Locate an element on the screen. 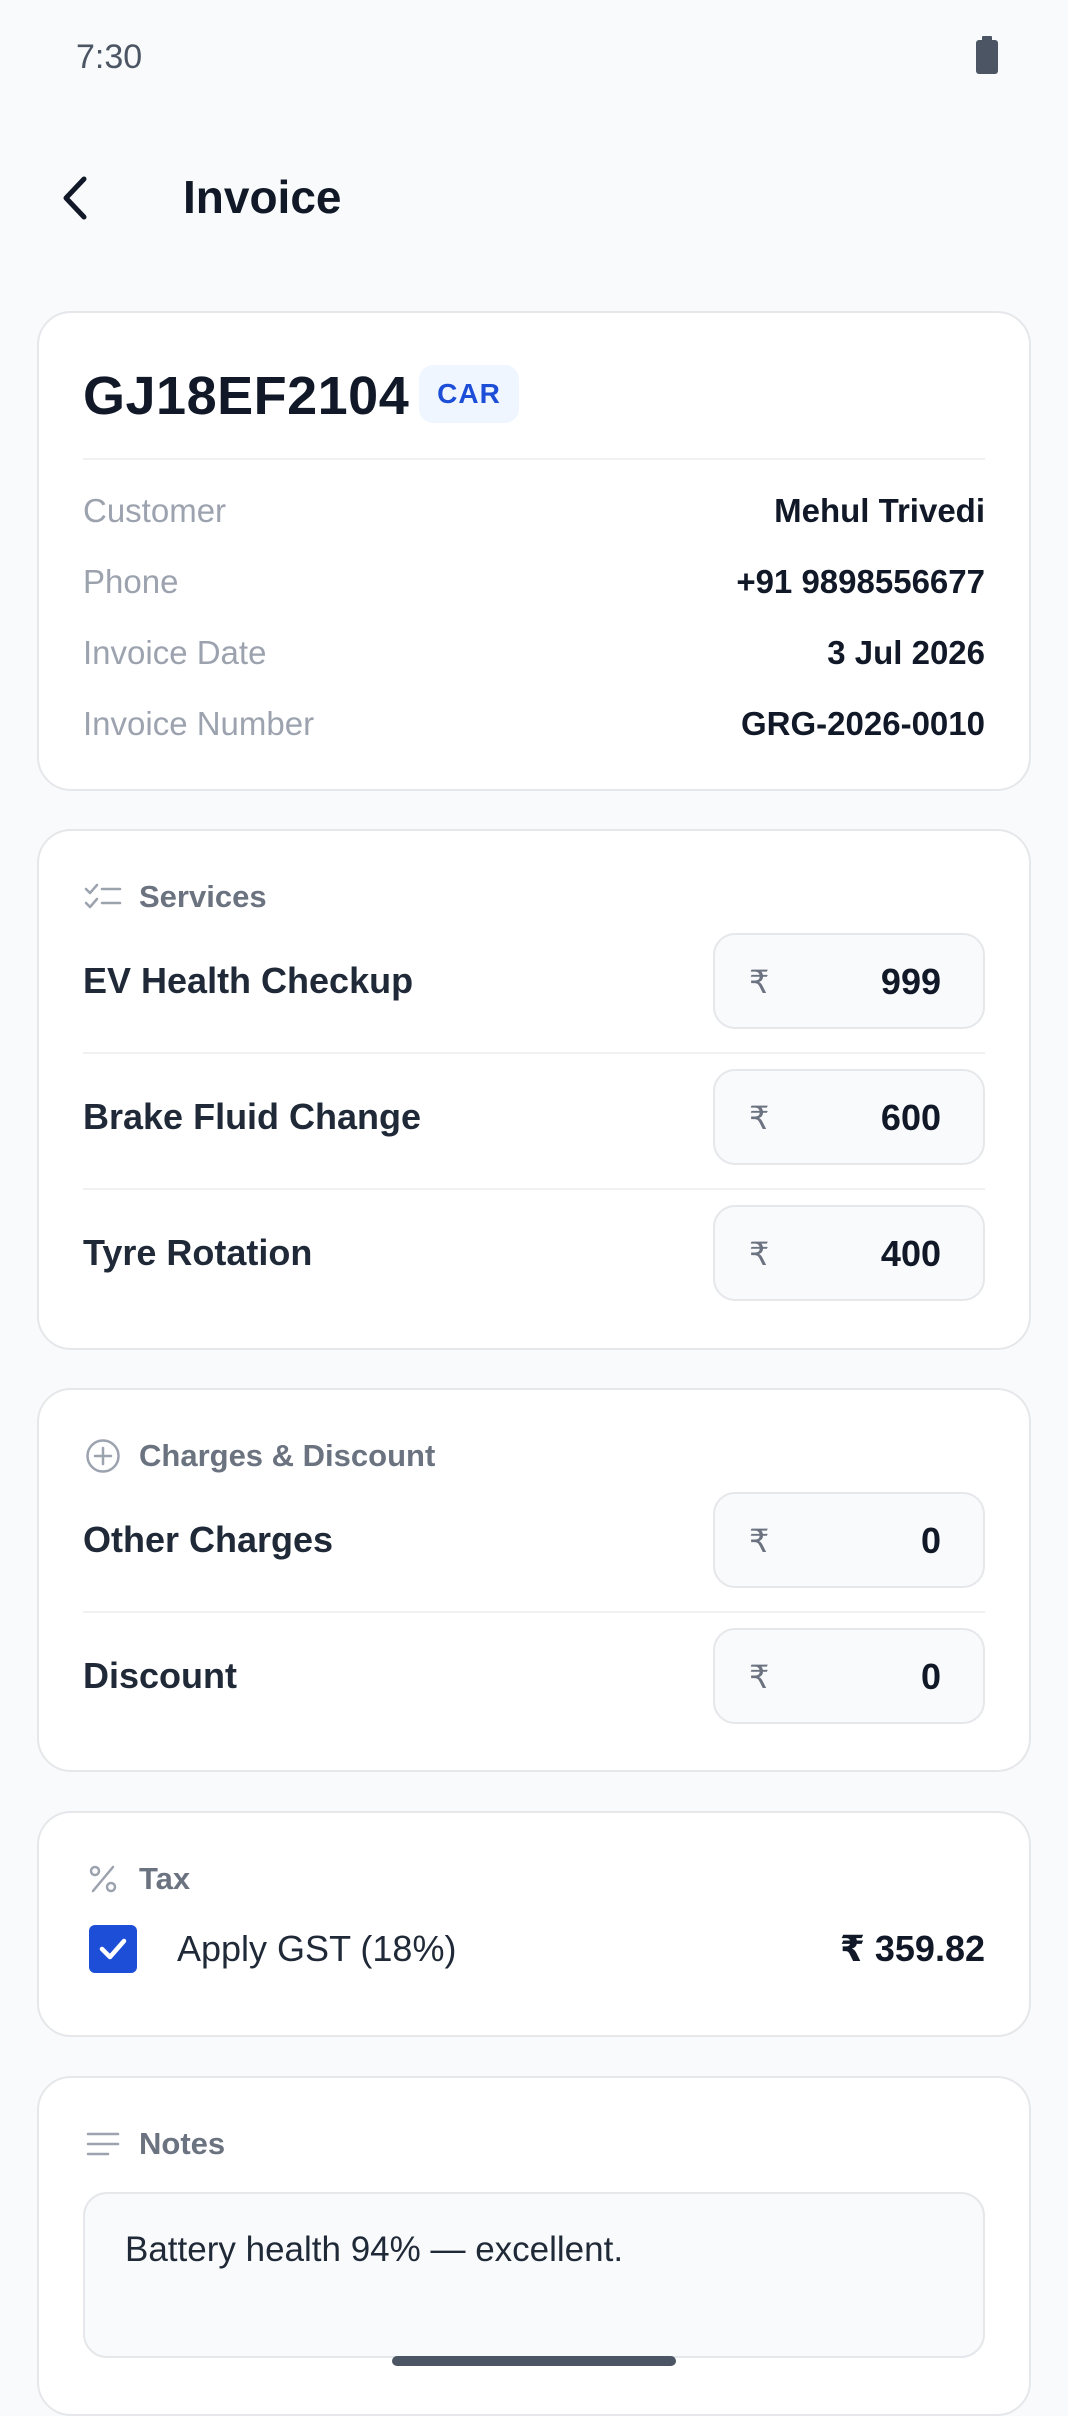  notes-lines-icon is located at coordinates (103, 2144).